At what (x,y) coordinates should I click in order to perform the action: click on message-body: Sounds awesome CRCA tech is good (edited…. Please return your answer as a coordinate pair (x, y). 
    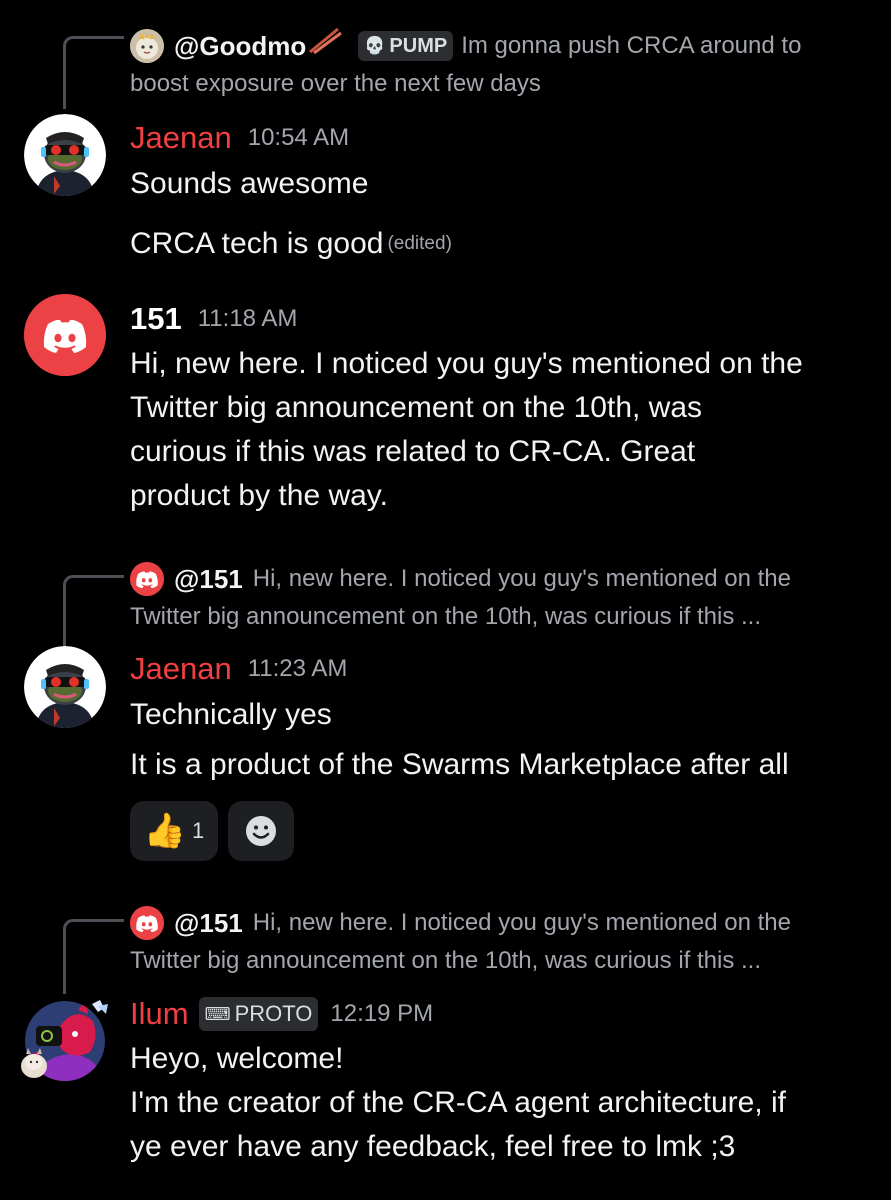
    Looking at the image, I should click on (500, 214).